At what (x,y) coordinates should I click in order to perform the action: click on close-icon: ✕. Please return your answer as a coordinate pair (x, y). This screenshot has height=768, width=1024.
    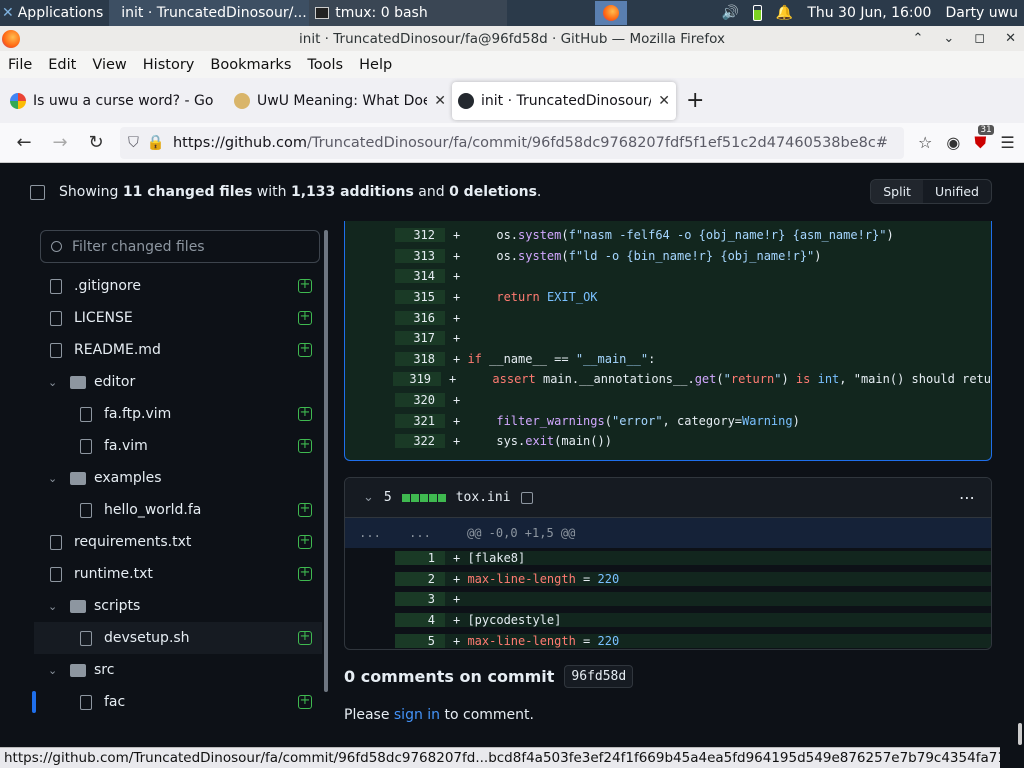
    Looking at the image, I should click on (1010, 38).